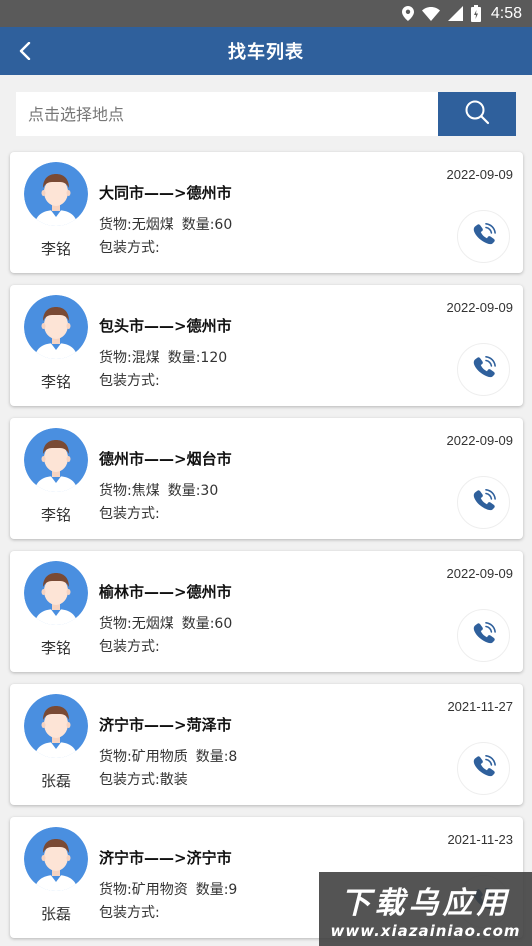  I want to click on watermark-title: 下载乌应用, so click(425, 903).